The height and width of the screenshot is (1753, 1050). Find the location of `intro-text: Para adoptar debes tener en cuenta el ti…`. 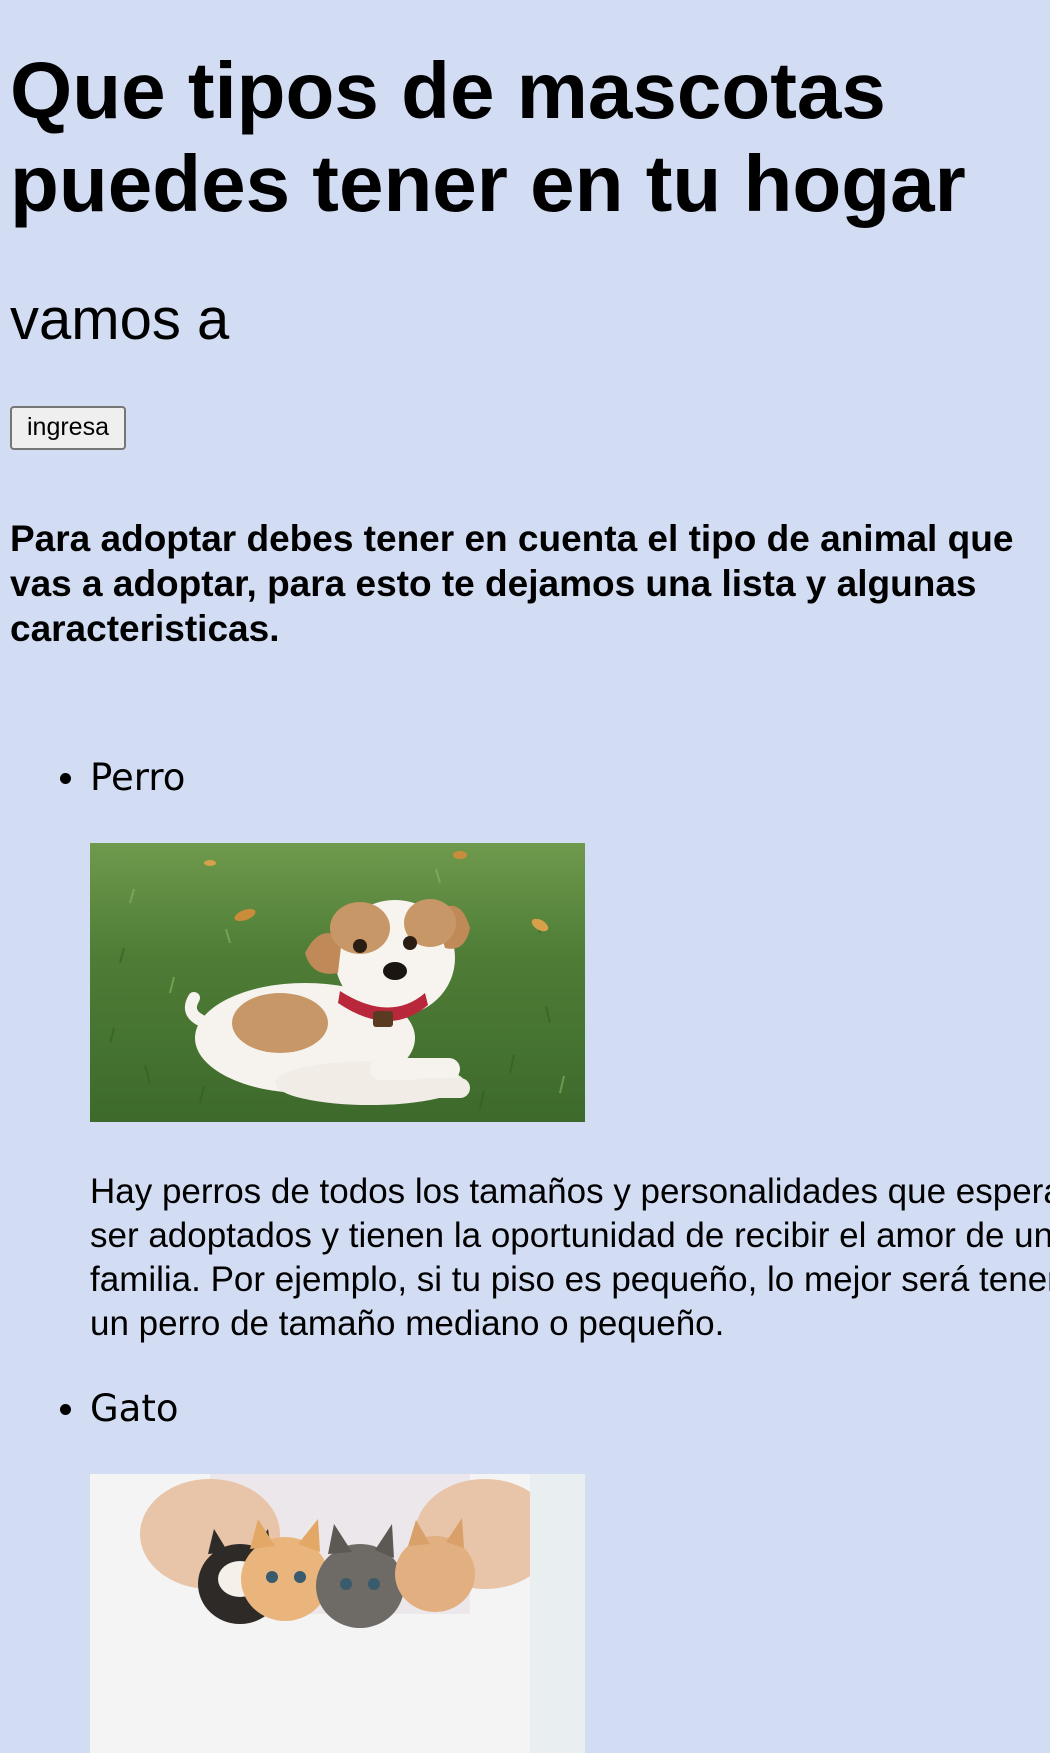

intro-text: Para adoptar debes tener en cuenta el ti… is located at coordinates (512, 583).